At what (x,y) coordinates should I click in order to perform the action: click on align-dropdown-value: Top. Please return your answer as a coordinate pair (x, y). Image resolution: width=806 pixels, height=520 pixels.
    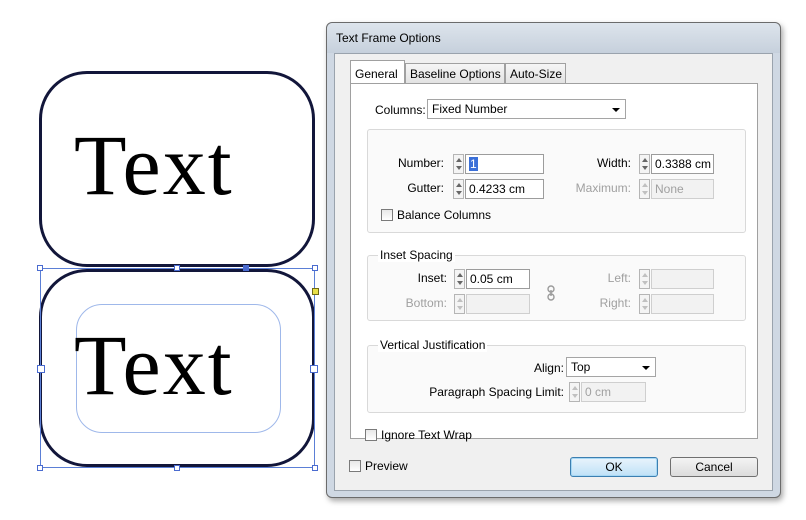
    Looking at the image, I should click on (581, 367).